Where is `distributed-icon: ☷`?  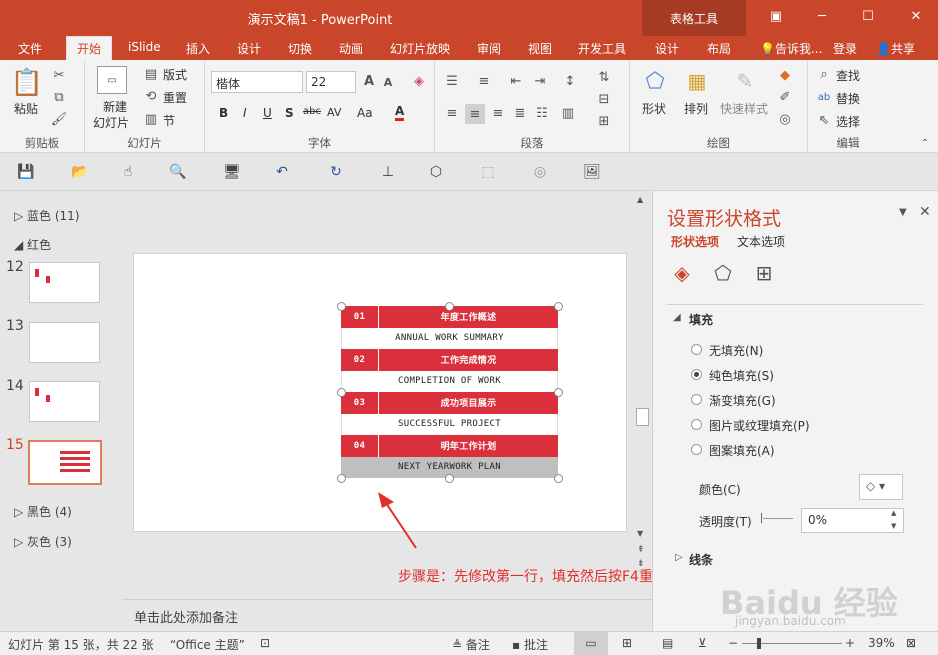 distributed-icon: ☷ is located at coordinates (542, 113).